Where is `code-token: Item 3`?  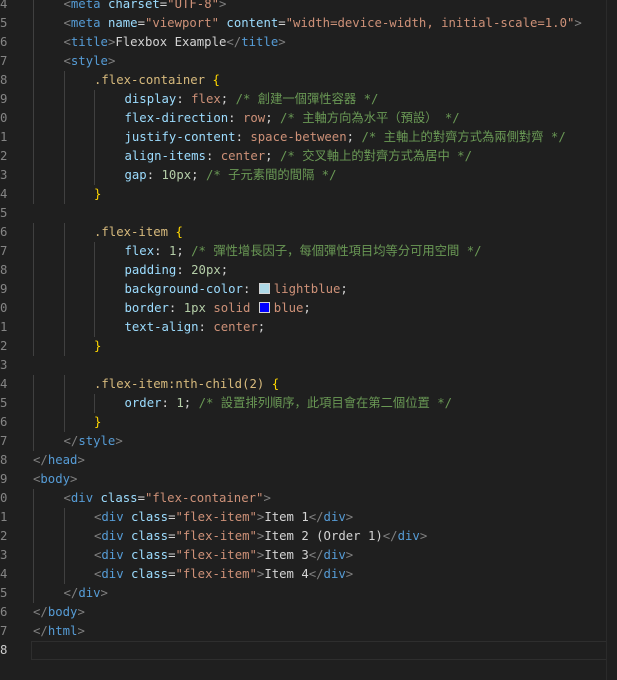 code-token: Item 3 is located at coordinates (286, 555).